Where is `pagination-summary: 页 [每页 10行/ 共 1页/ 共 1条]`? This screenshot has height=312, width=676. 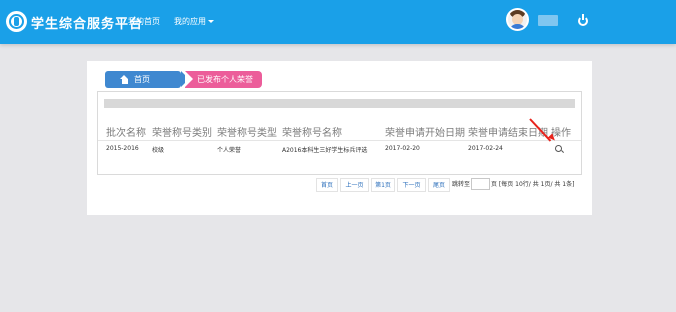
pagination-summary: 页 [每页 10行/ 共 1页/ 共 1条] is located at coordinates (533, 184).